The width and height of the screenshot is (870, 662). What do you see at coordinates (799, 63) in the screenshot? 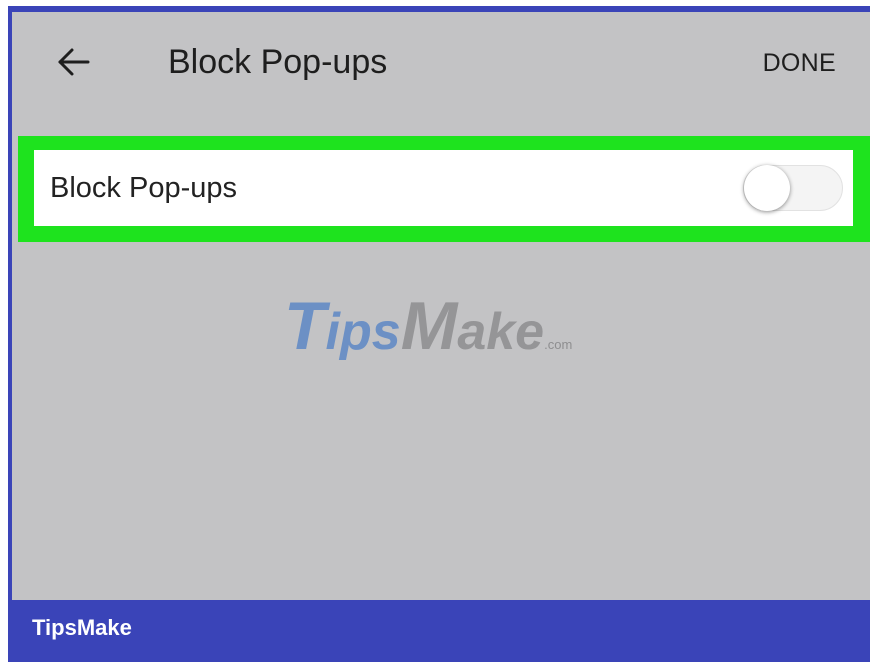
I see `done-button: DONE` at bounding box center [799, 63].